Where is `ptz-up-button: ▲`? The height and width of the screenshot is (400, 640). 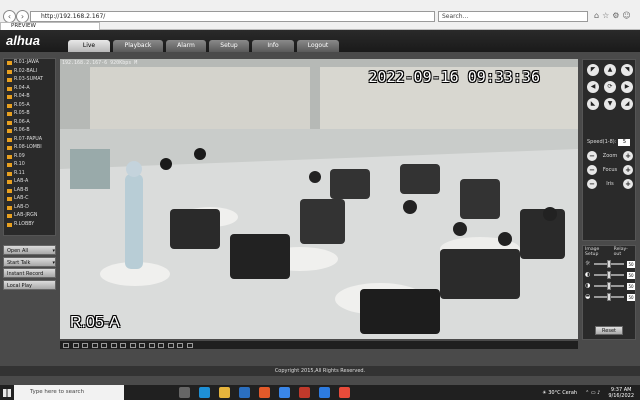
ptz-up-button: ▲ is located at coordinates (610, 70).